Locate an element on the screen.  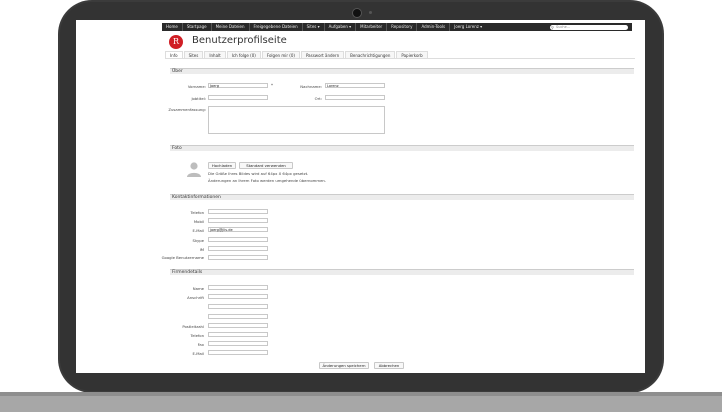
company-name-input is located at coordinates (238, 287).